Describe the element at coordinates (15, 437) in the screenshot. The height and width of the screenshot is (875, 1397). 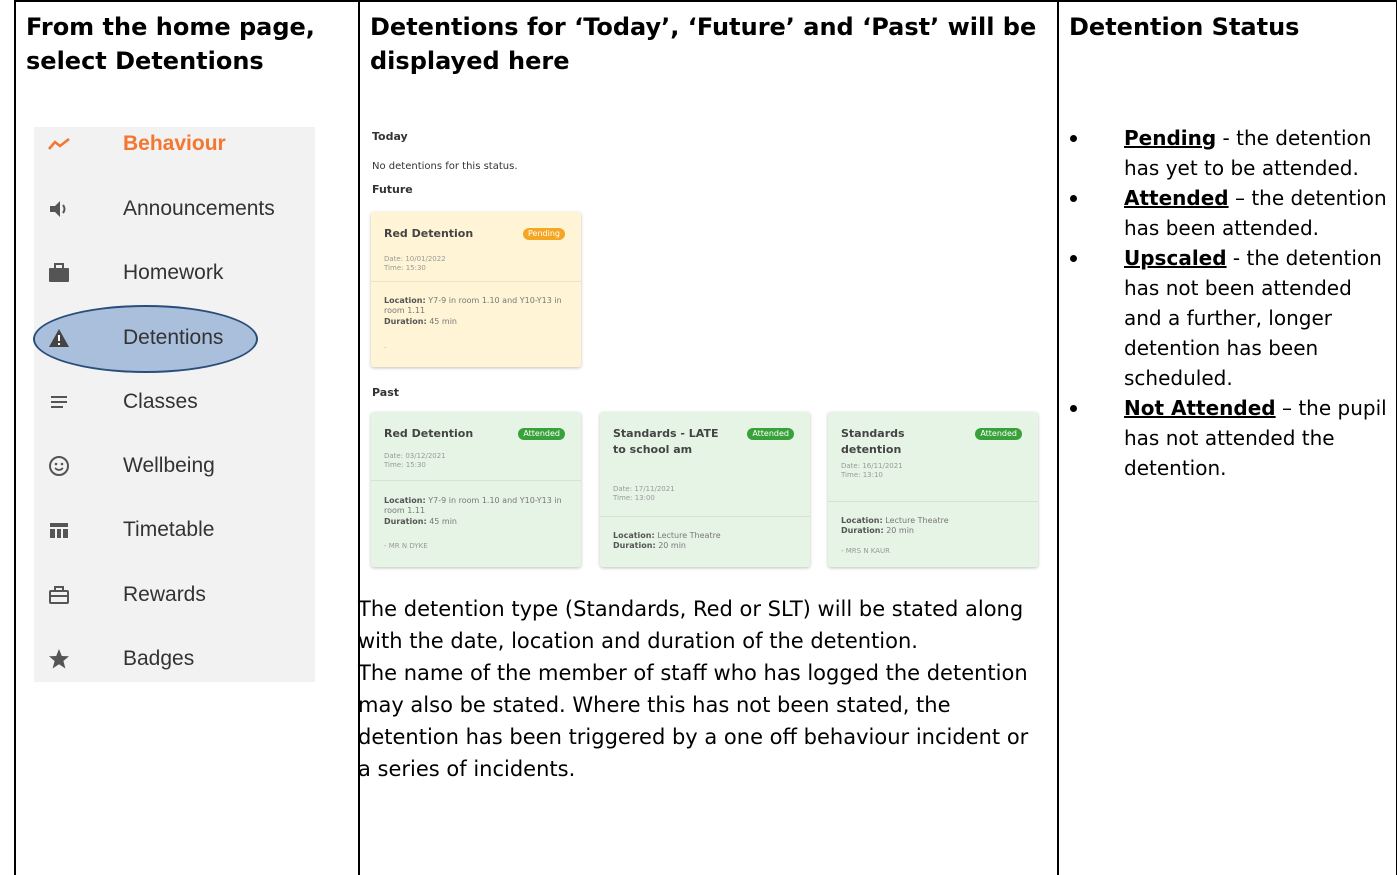
I see `table-border-left` at that location.